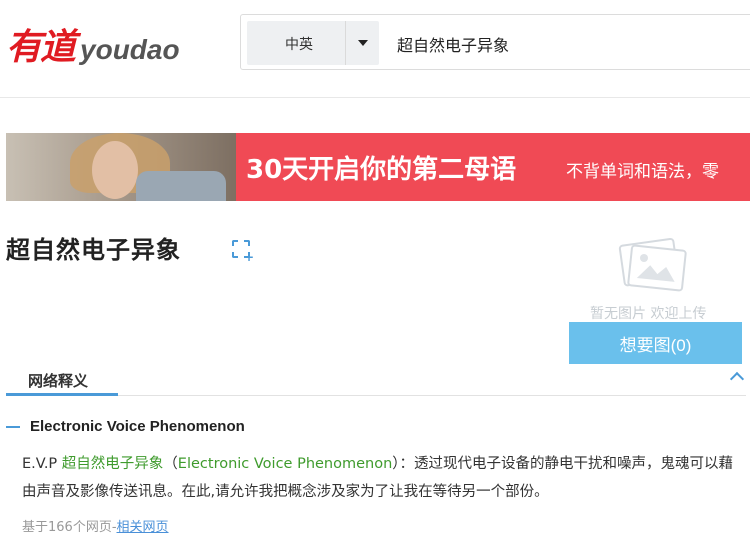  Describe the element at coordinates (143, 527) in the screenshot. I see `related-pages-link: 相关网页` at that location.